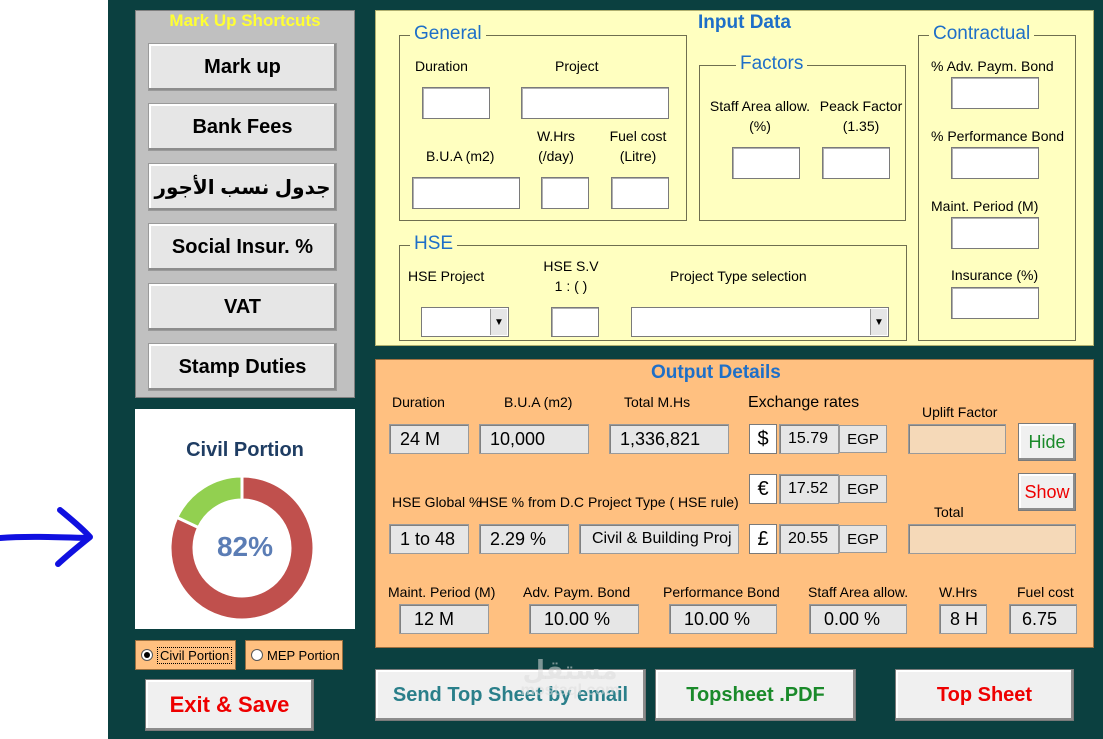 Image resolution: width=1103 pixels, height=739 pixels. Describe the element at coordinates (858, 619) in the screenshot. I see `out-staff-value: 0.00 %` at that location.